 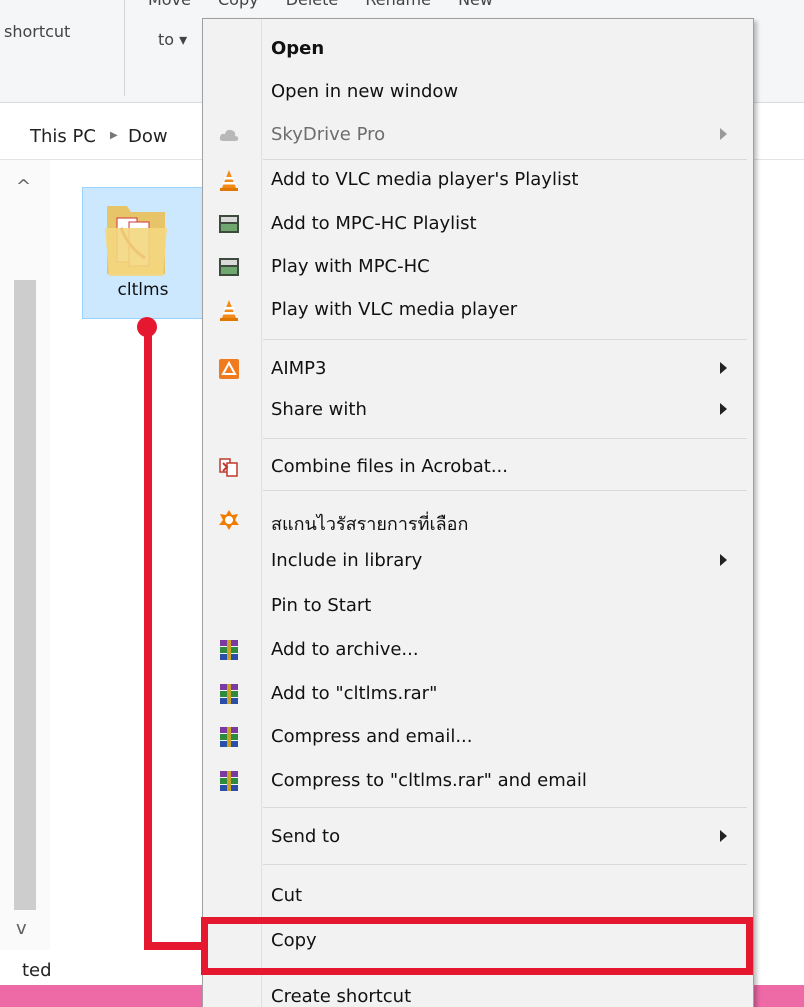 What do you see at coordinates (374, 223) in the screenshot?
I see `menu-item-label: Add to MPC-HC Playlist` at bounding box center [374, 223].